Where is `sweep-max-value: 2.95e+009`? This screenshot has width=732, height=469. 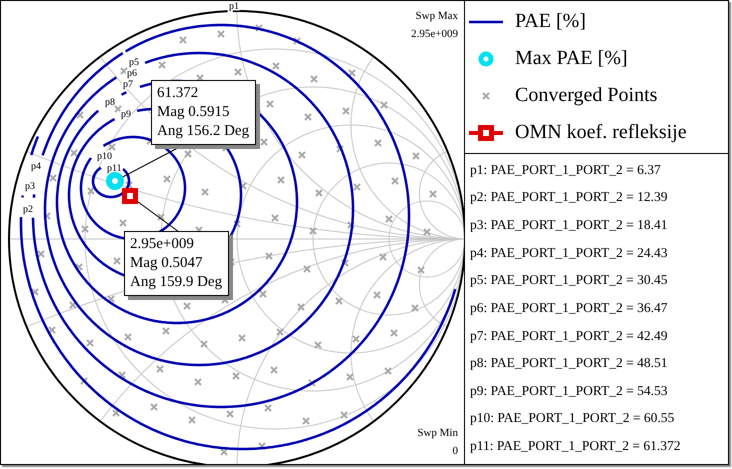
sweep-max-value: 2.95e+009 is located at coordinates (434, 34).